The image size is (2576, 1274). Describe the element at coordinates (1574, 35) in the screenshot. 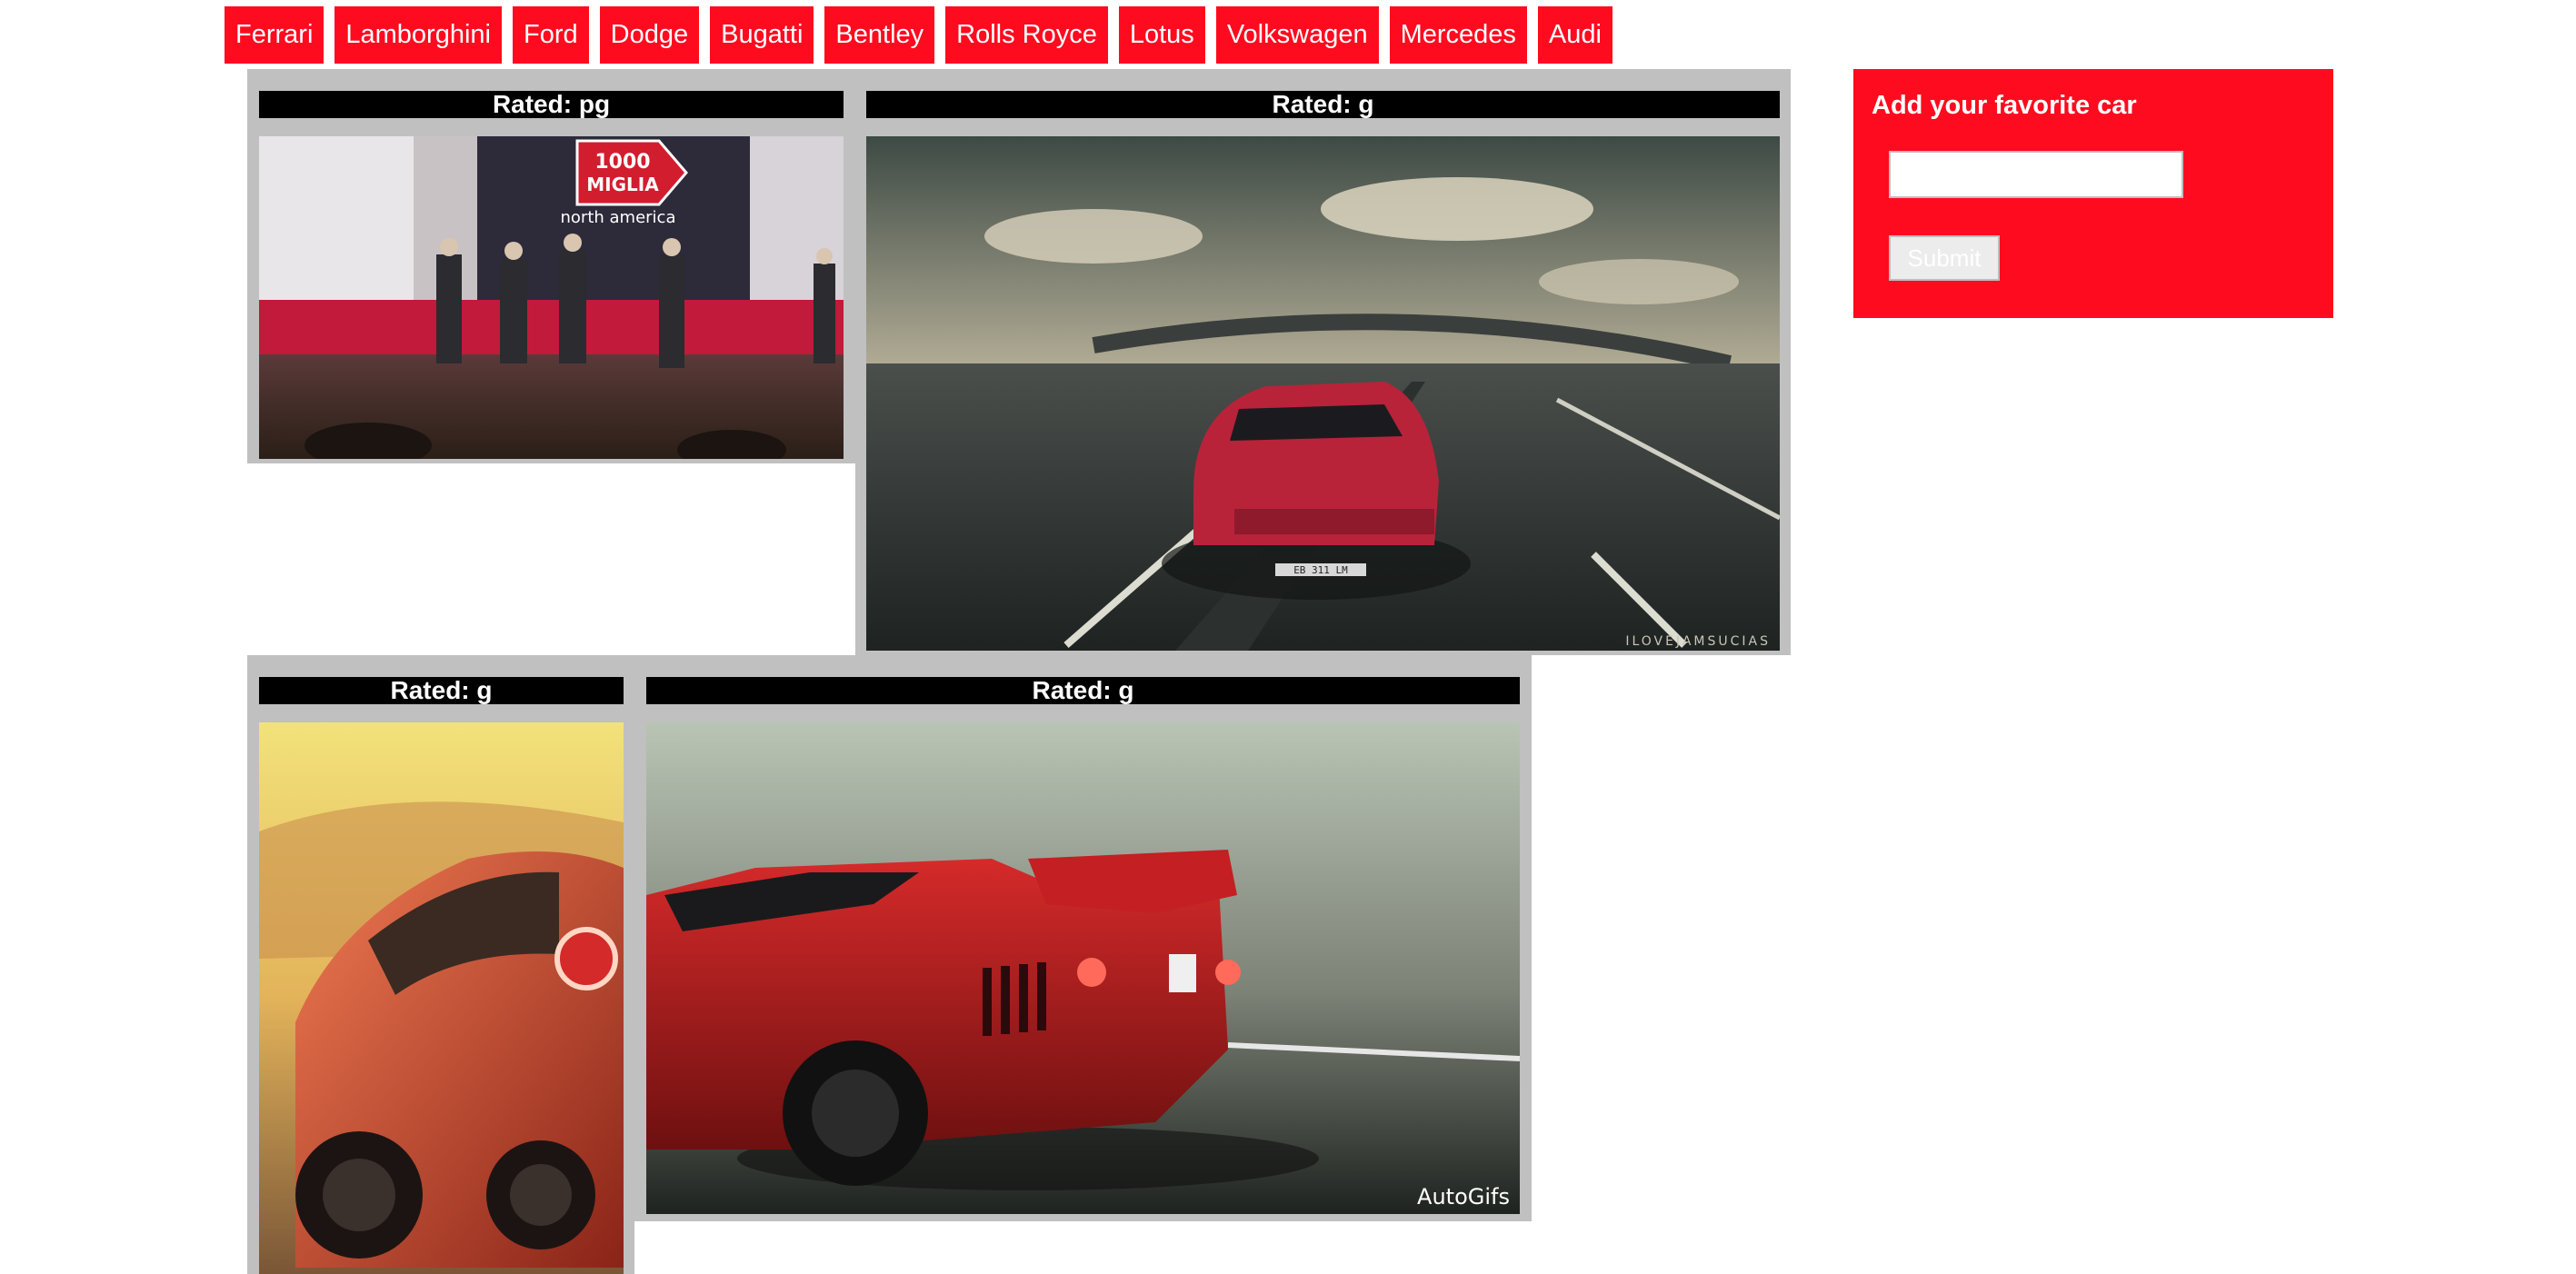

I see `nav-item-audi: Audi` at that location.